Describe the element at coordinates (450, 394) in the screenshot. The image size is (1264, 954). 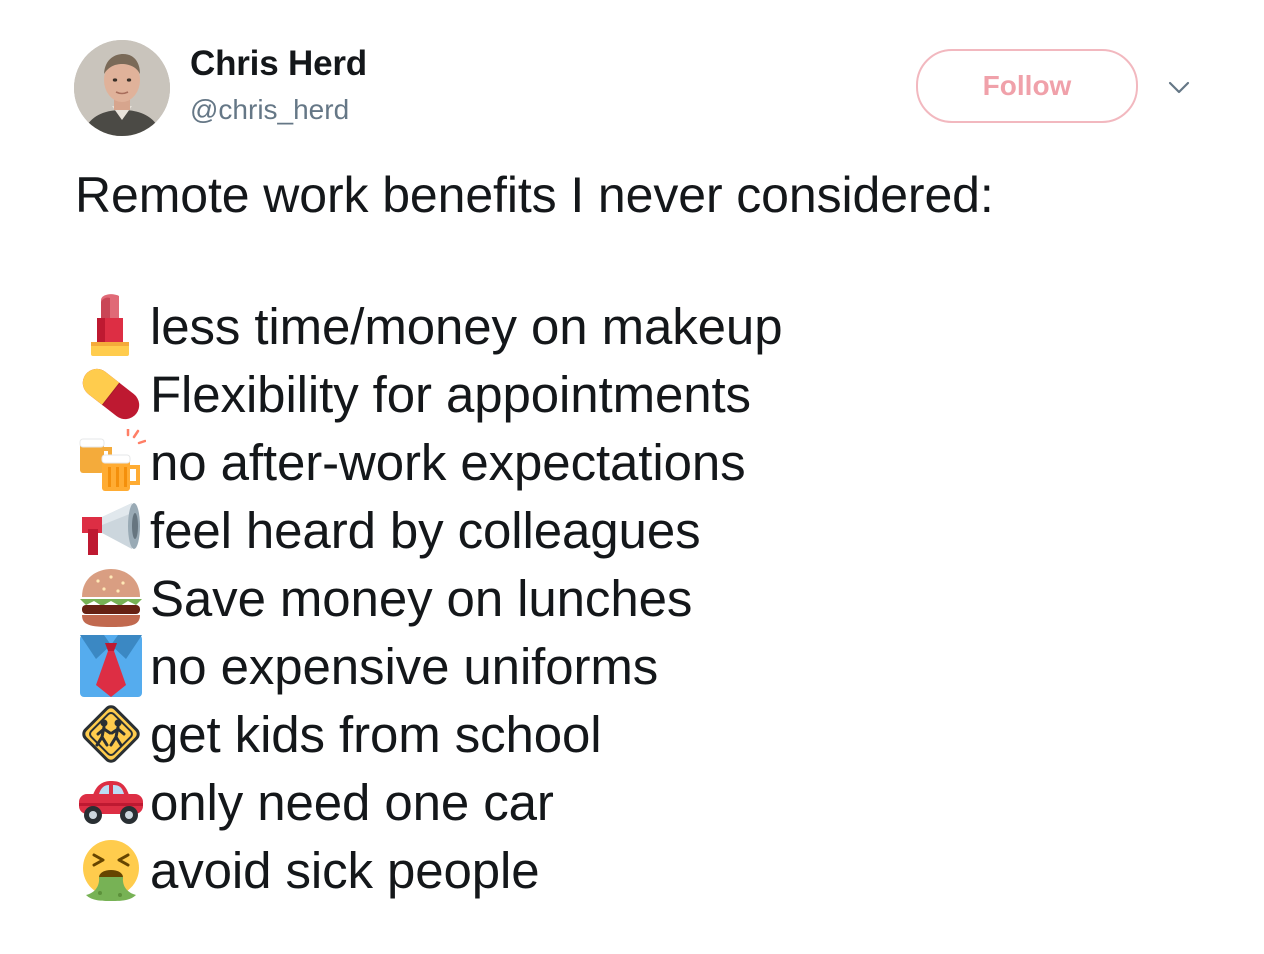
I see `list-item-text: Flexibility for appointments` at that location.